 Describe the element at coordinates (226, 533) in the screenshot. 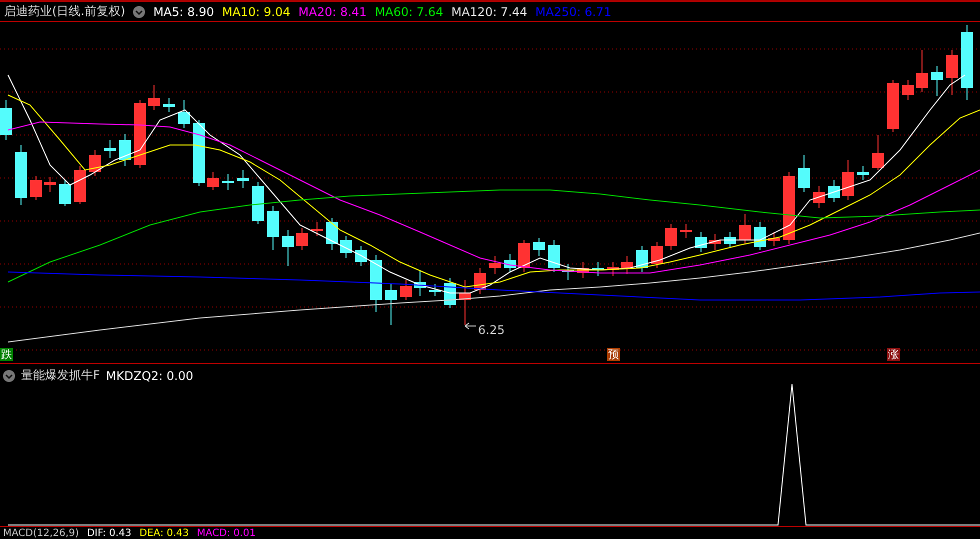

I see `macd-reading: MACD: 0.01` at that location.